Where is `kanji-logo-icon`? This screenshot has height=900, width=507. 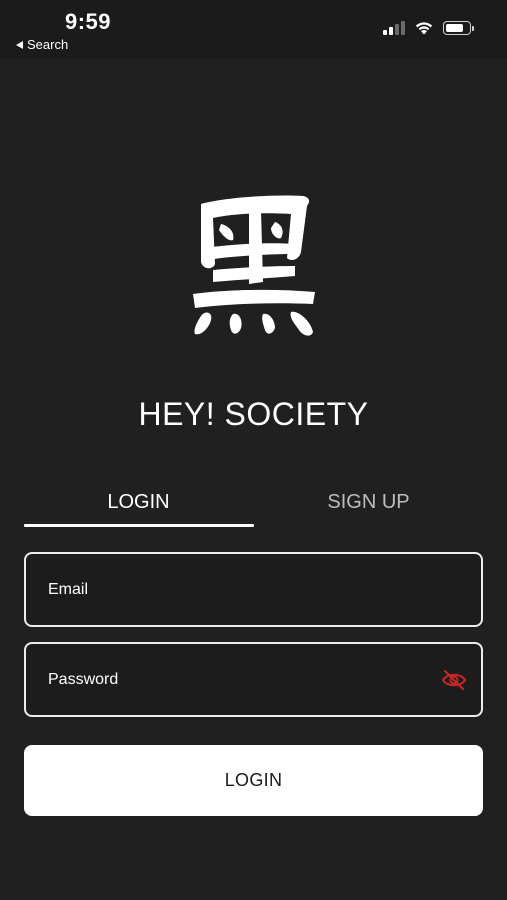 kanji-logo-icon is located at coordinates (254, 265).